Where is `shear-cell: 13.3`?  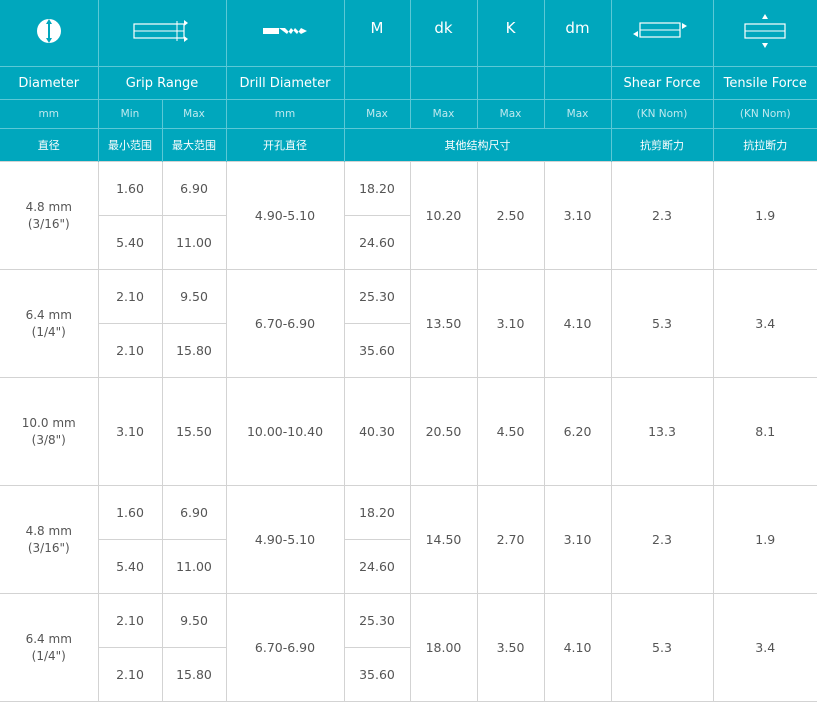 shear-cell: 13.3 is located at coordinates (662, 431).